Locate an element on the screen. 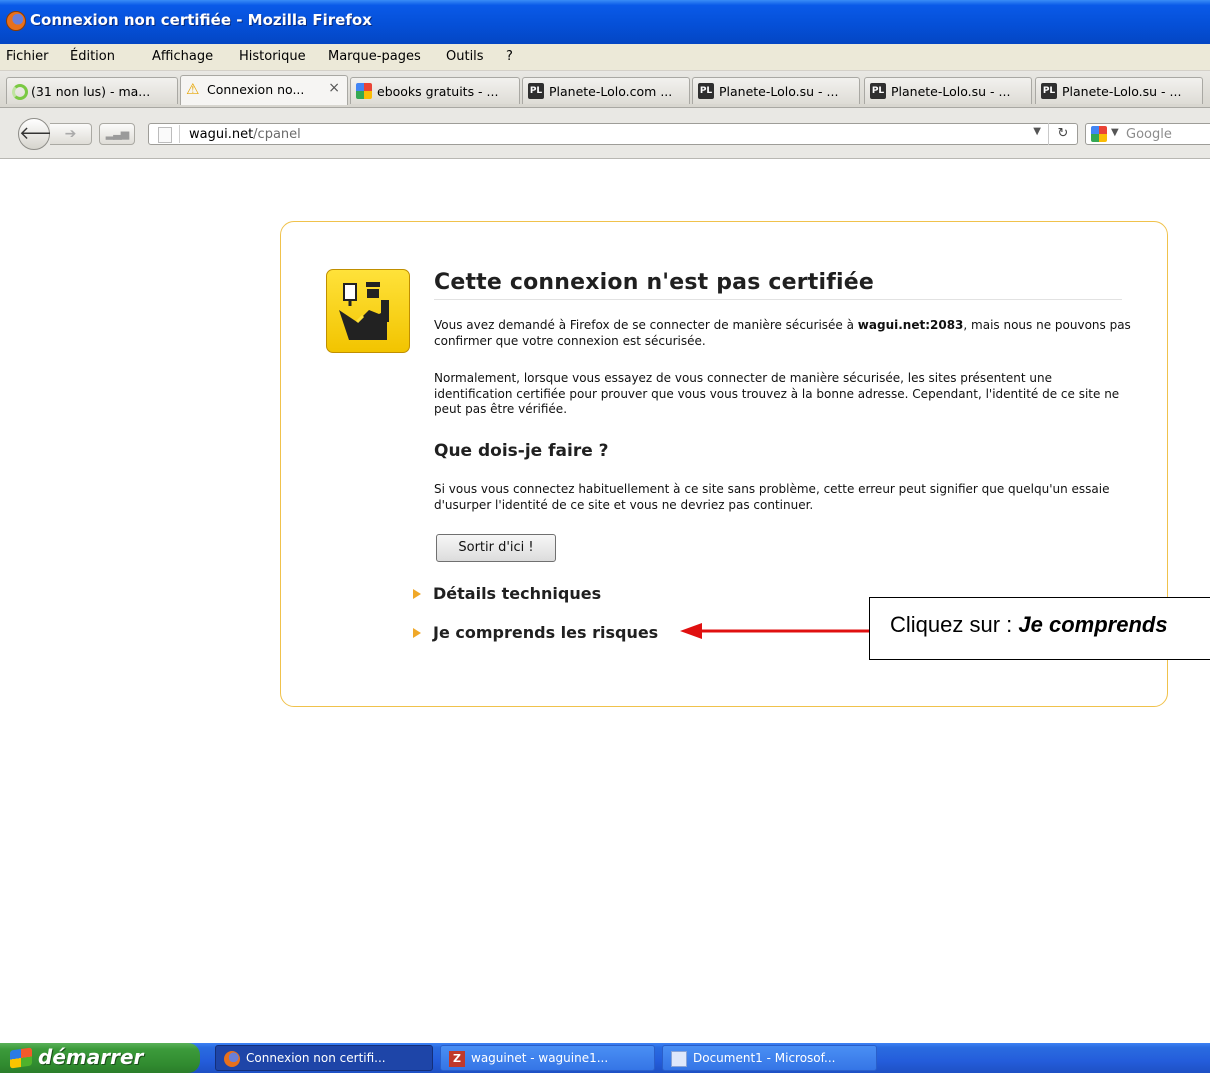 This screenshot has width=1210, height=1073. annotation-callout: Cliquez sur : Je comprends is located at coordinates (1039, 628).